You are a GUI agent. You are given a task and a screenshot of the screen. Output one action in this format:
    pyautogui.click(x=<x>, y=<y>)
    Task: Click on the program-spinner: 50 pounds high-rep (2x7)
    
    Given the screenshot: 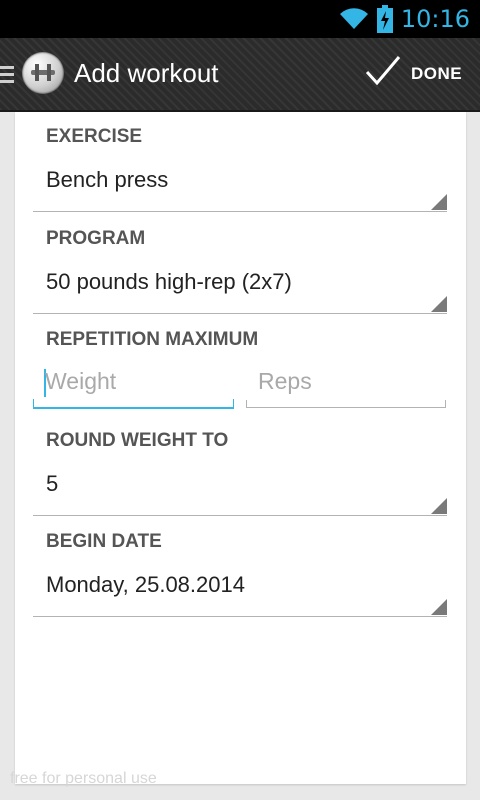 What is the action you would take?
    pyautogui.click(x=240, y=290)
    